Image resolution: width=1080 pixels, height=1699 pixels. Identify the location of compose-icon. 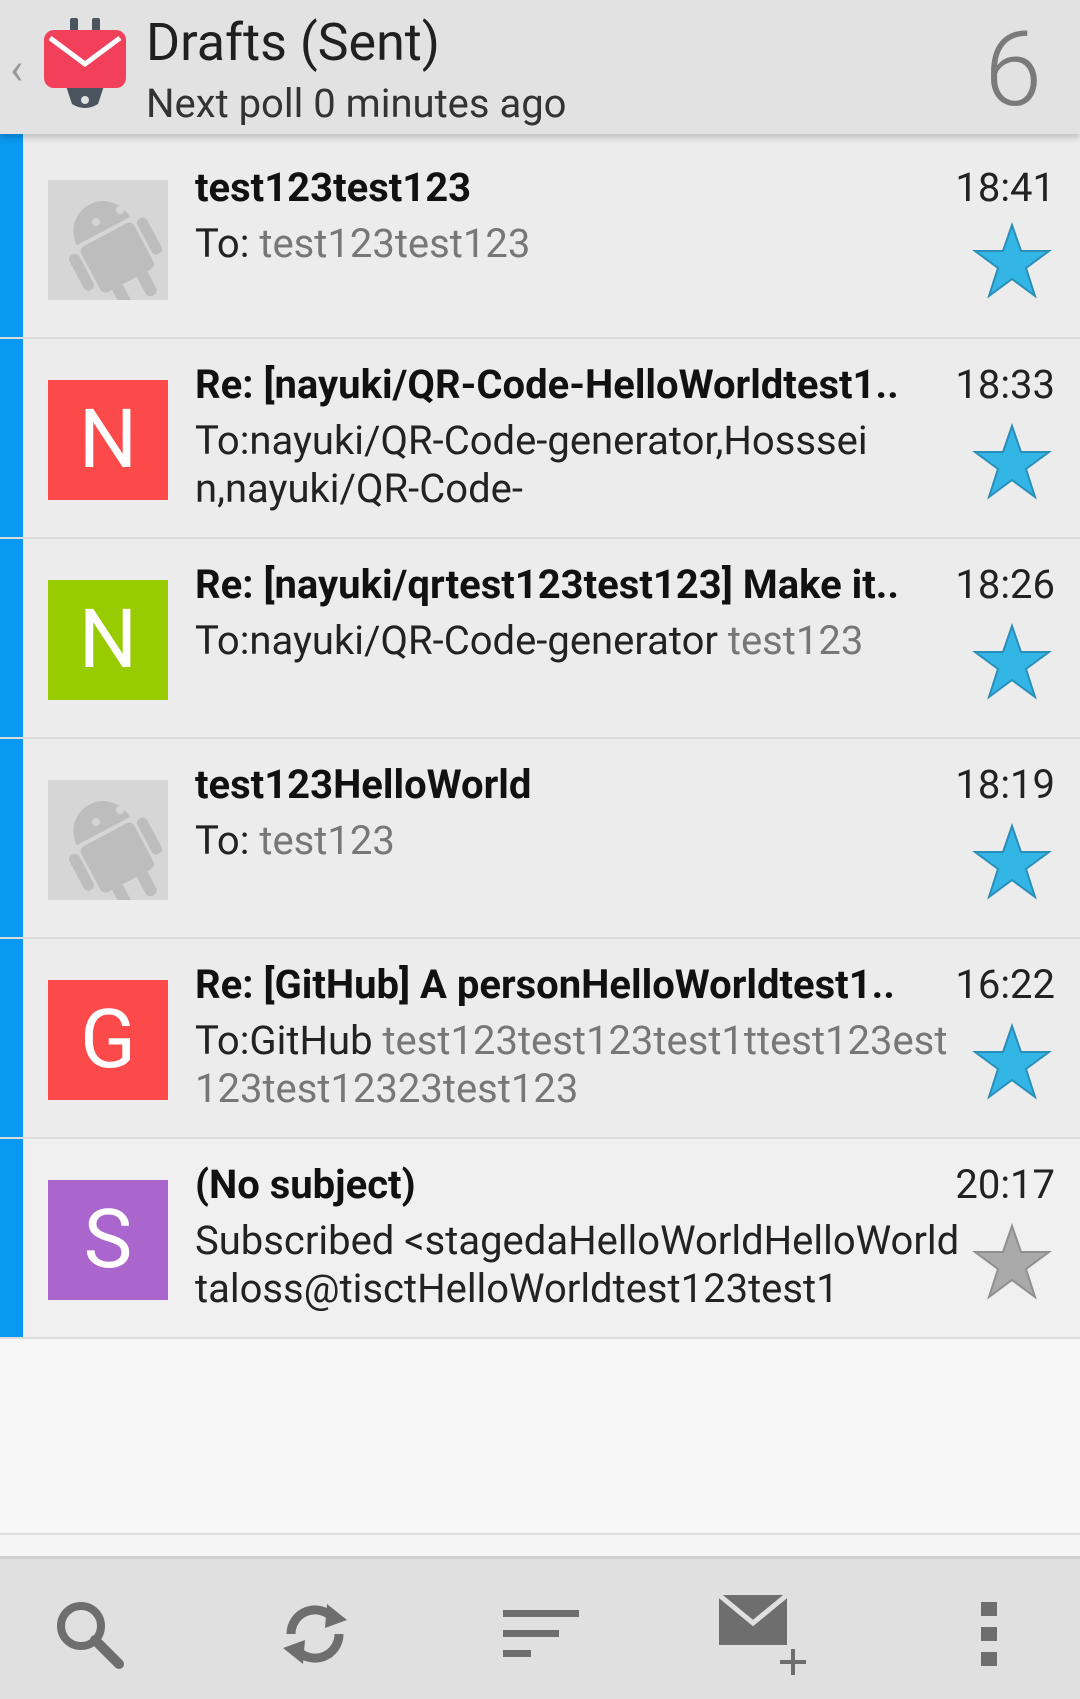
(761, 1634).